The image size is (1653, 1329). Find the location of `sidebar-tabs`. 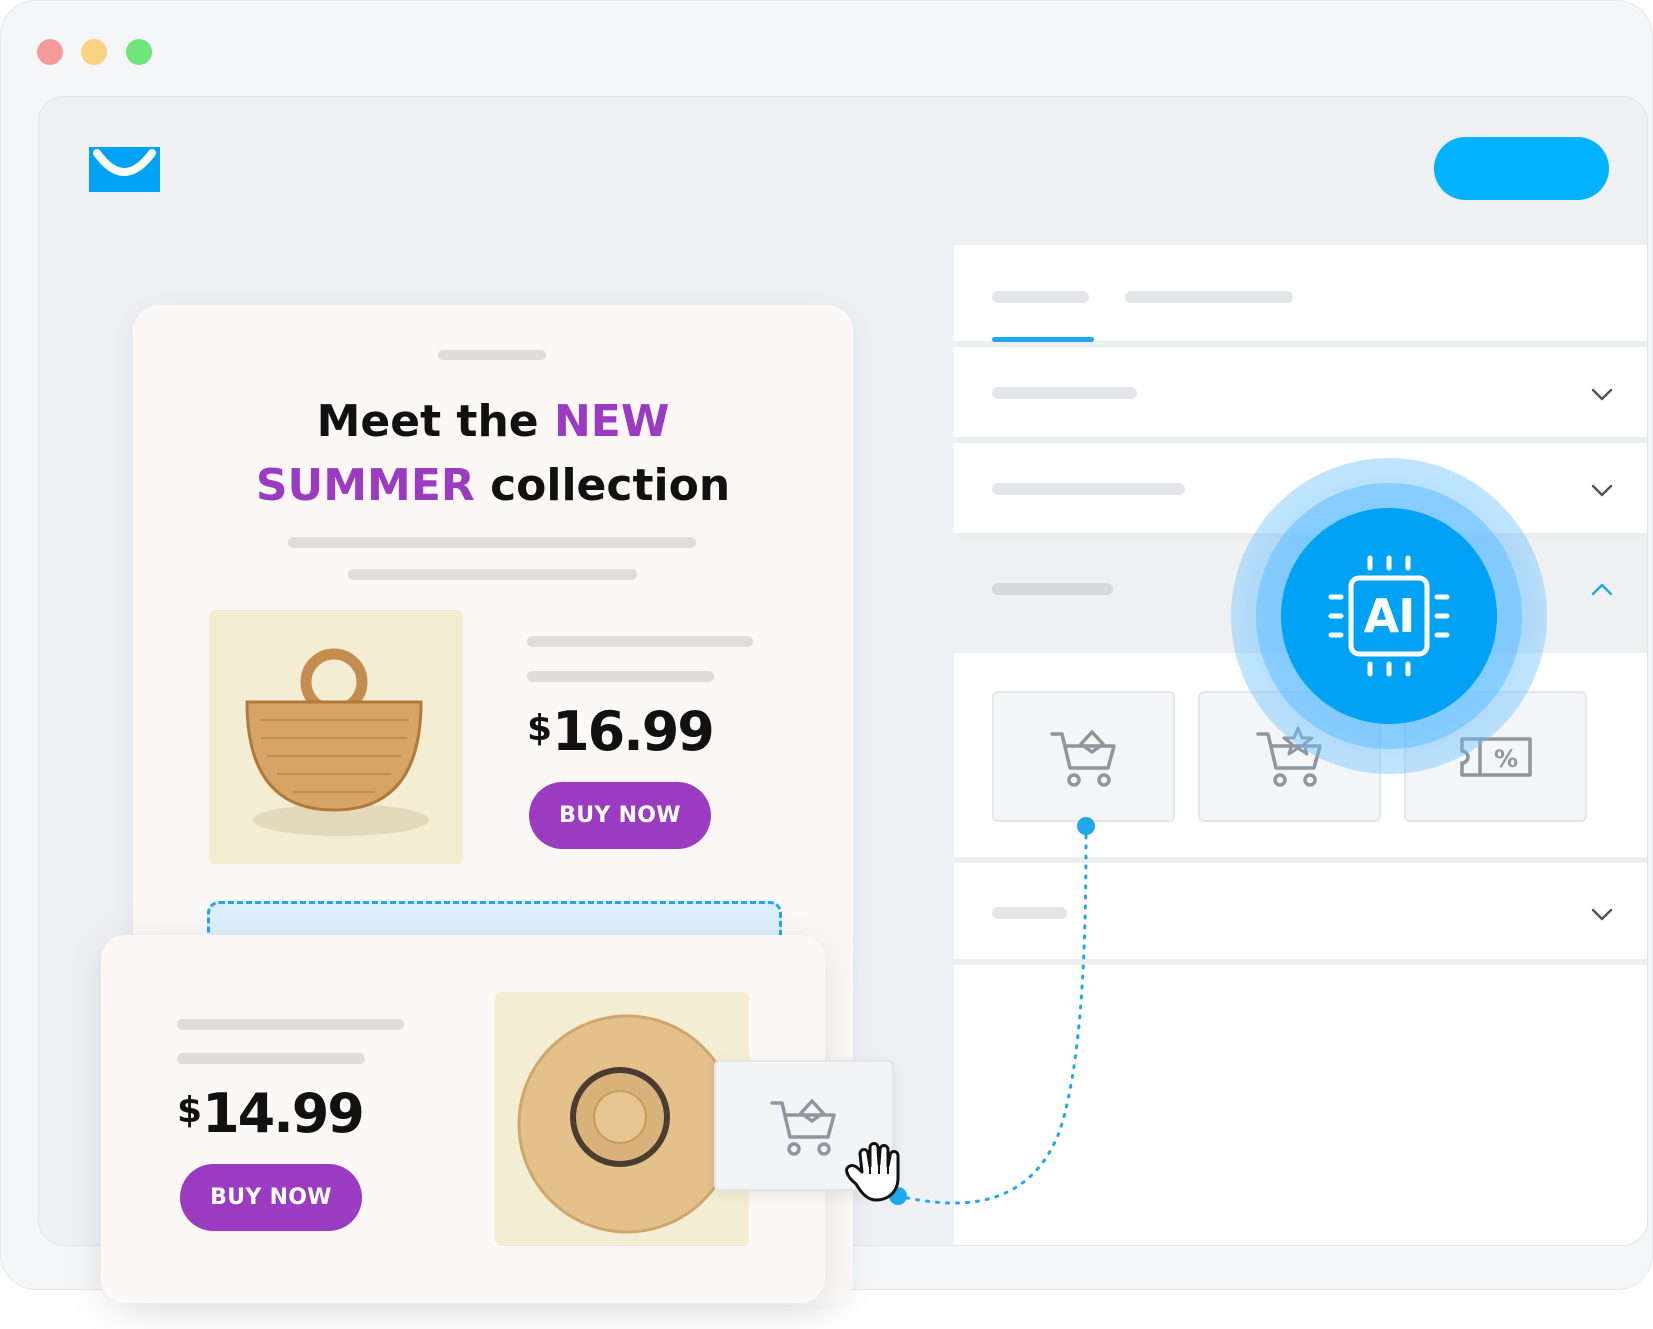

sidebar-tabs is located at coordinates (1300, 296).